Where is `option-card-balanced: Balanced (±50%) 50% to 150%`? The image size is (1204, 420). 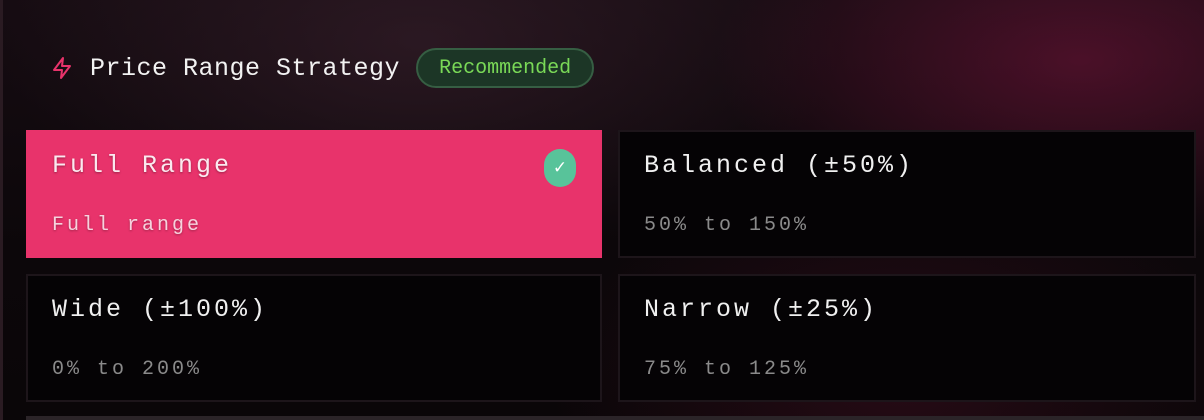 option-card-balanced: Balanced (±50%) 50% to 150% is located at coordinates (907, 194).